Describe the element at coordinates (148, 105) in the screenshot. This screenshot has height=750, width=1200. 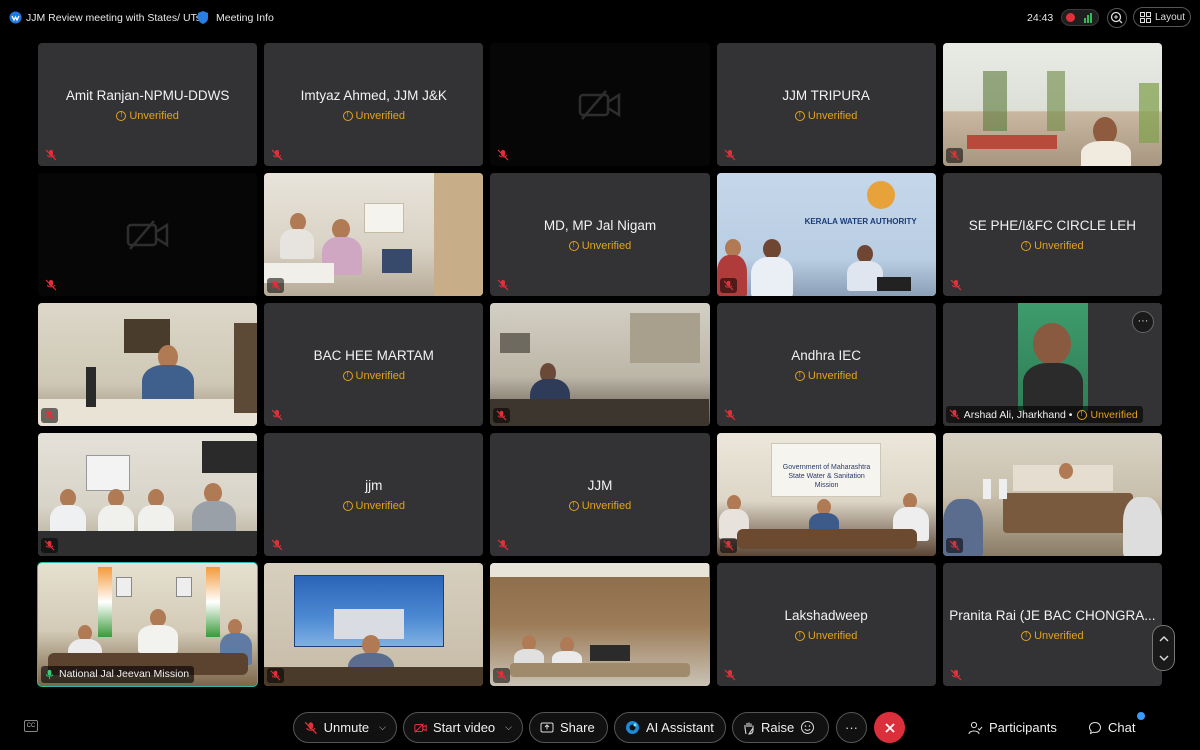
I see `participant-tile: Amit Ranjan-NPMU-DDWS ! Unverified` at that location.